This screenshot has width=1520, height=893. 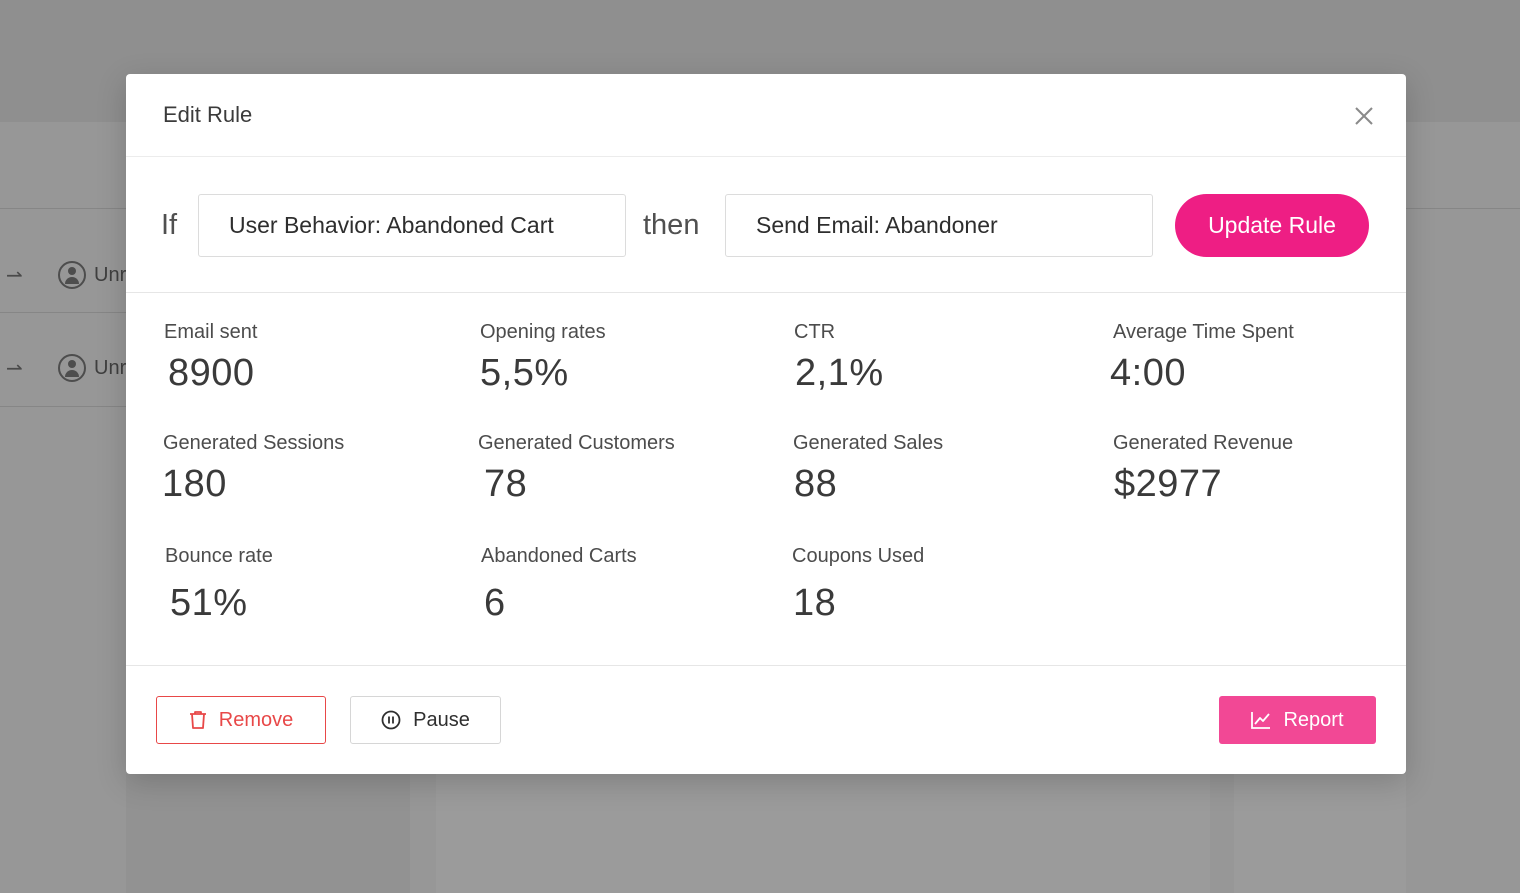 What do you see at coordinates (194, 484) in the screenshot?
I see `stat-value: 180` at bounding box center [194, 484].